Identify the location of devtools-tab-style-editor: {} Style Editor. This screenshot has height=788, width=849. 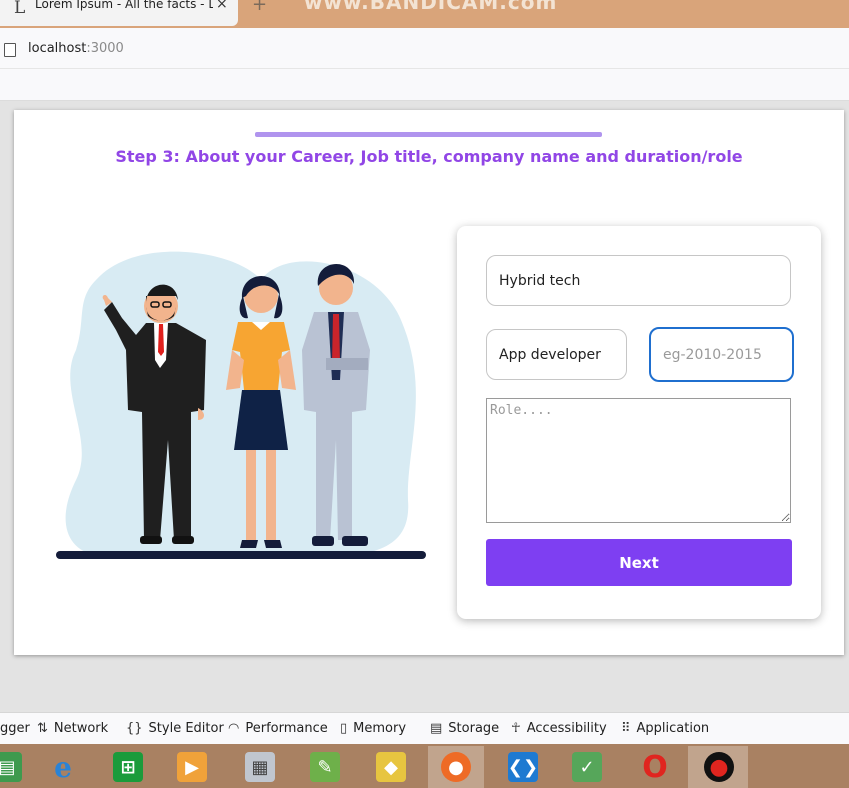
(175, 728).